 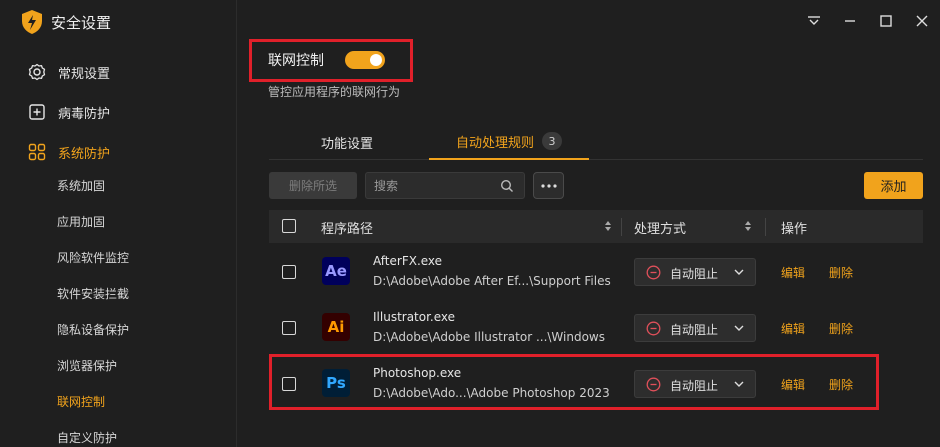 I want to click on column-header-handle: 处理方式, so click(x=660, y=227).